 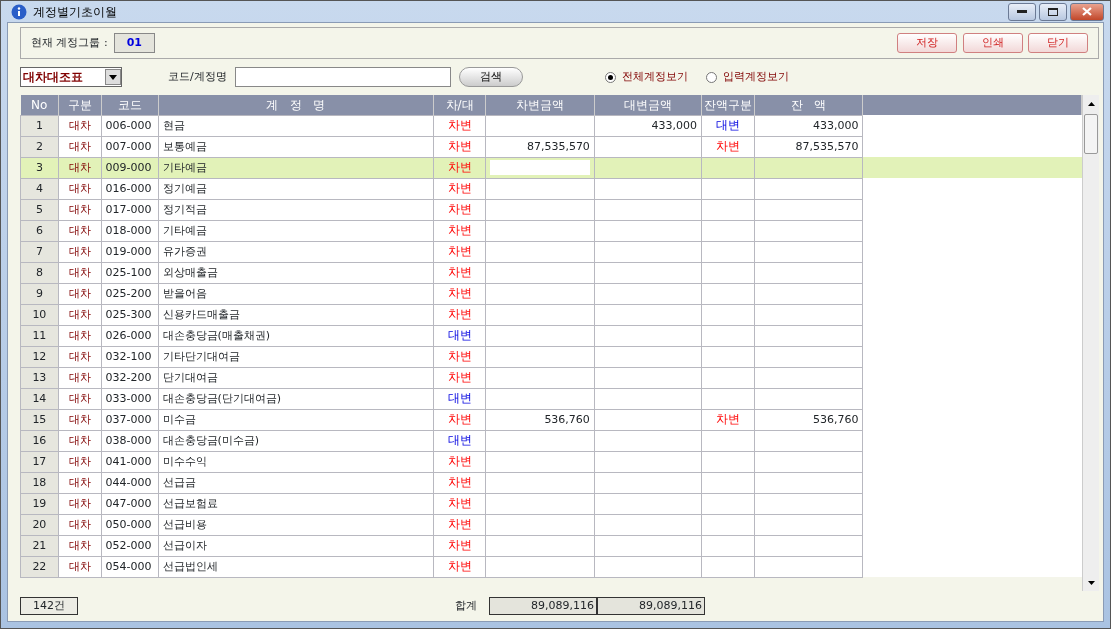 What do you see at coordinates (551, 545) in the screenshot?
I see `table-row: 21 대차 052-000 선급이자 차변` at bounding box center [551, 545].